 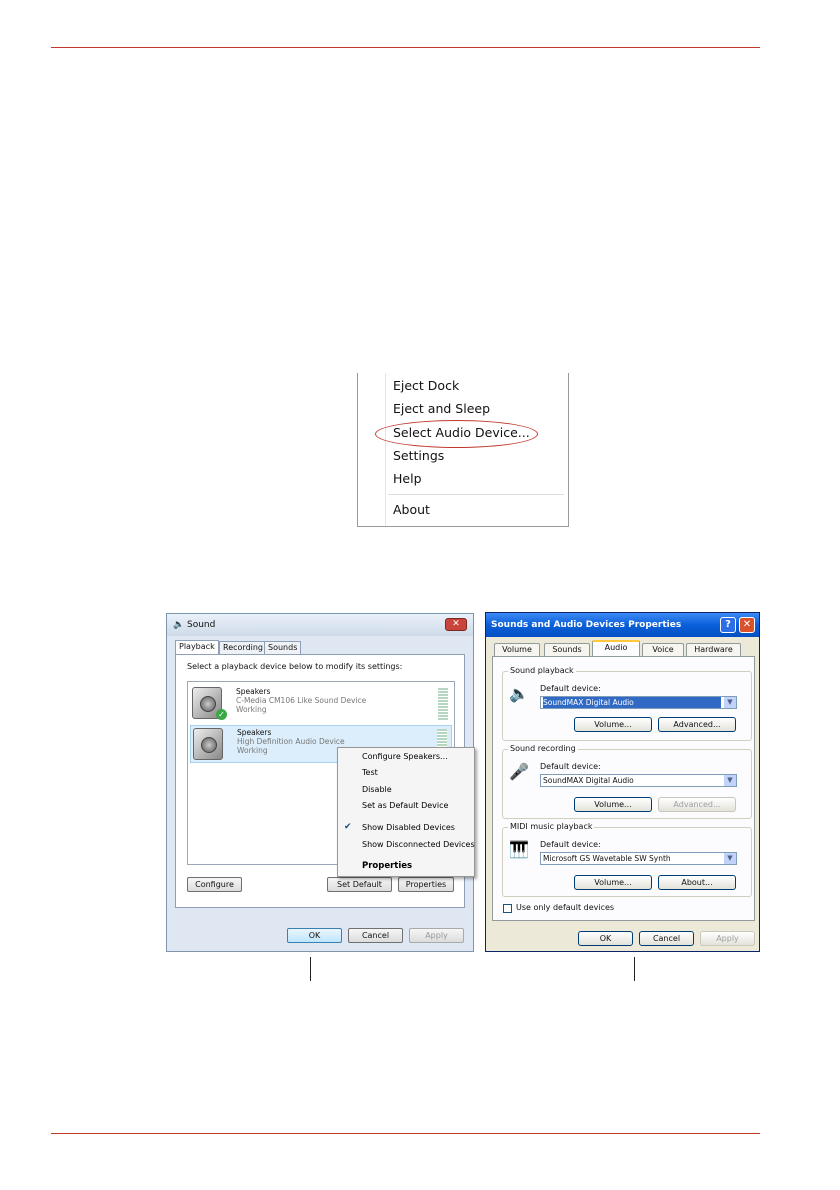 What do you see at coordinates (387, 867) in the screenshot?
I see `popup-item-properties: Properties` at bounding box center [387, 867].